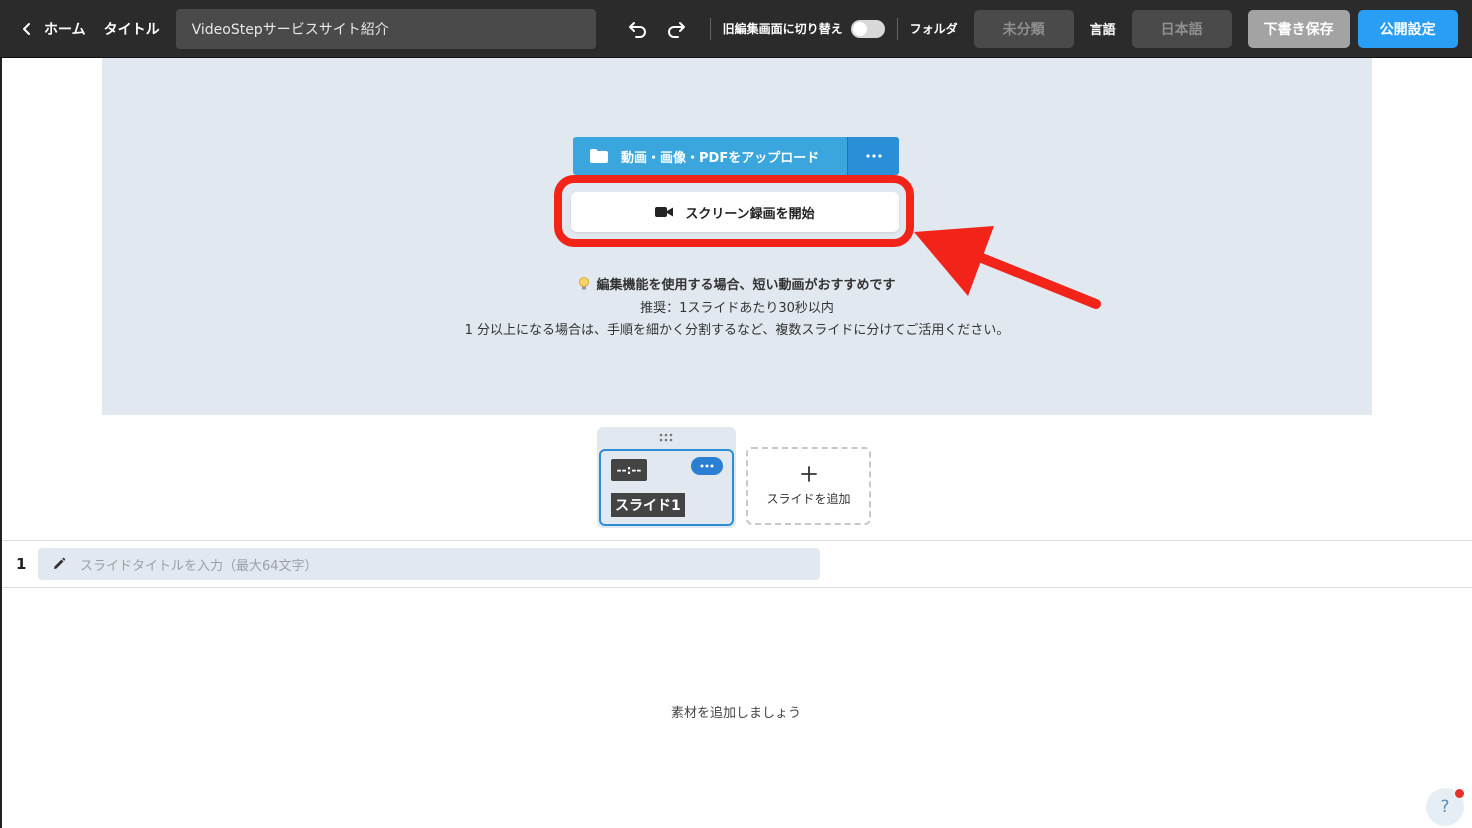 Image resolution: width=1472 pixels, height=828 pixels. Describe the element at coordinates (933, 29) in the screenshot. I see `folder-label: フォルダ` at that location.